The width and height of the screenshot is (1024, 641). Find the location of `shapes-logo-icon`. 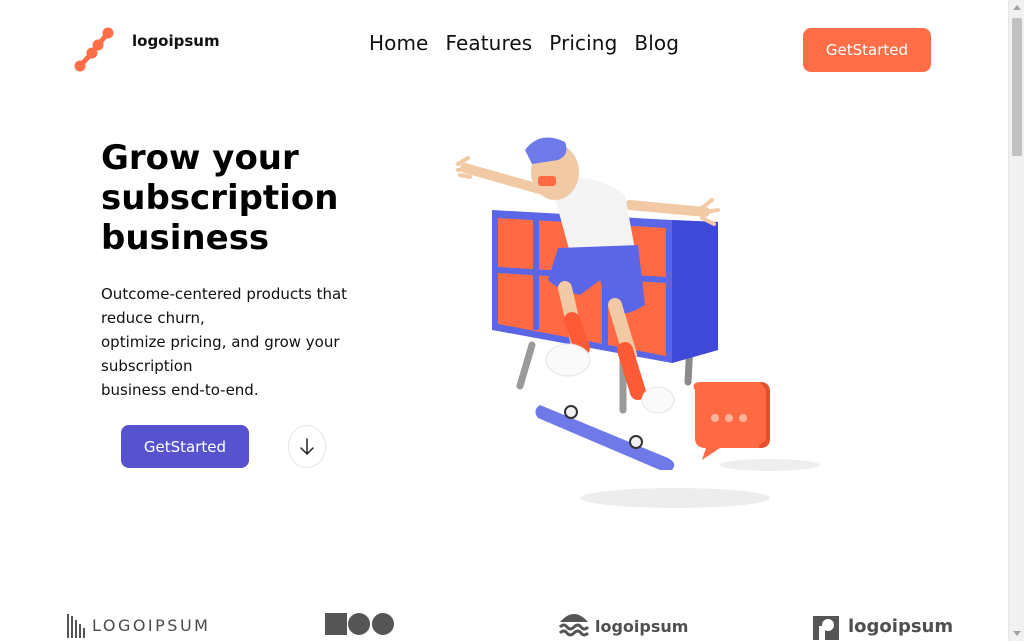

shapes-logo-icon is located at coordinates (359, 624).